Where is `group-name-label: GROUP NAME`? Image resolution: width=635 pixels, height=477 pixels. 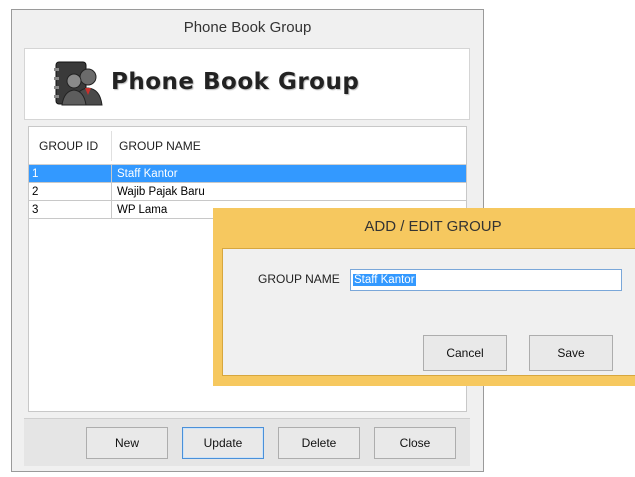
group-name-label: GROUP NAME is located at coordinates (299, 279).